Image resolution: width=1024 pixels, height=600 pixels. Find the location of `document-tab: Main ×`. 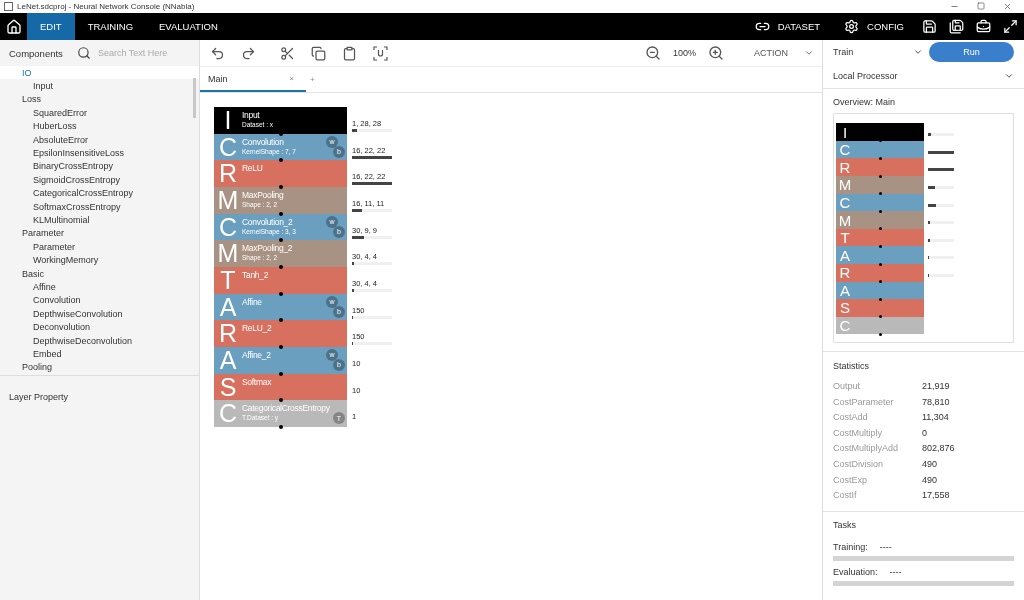

document-tab: Main × is located at coordinates (253, 79).